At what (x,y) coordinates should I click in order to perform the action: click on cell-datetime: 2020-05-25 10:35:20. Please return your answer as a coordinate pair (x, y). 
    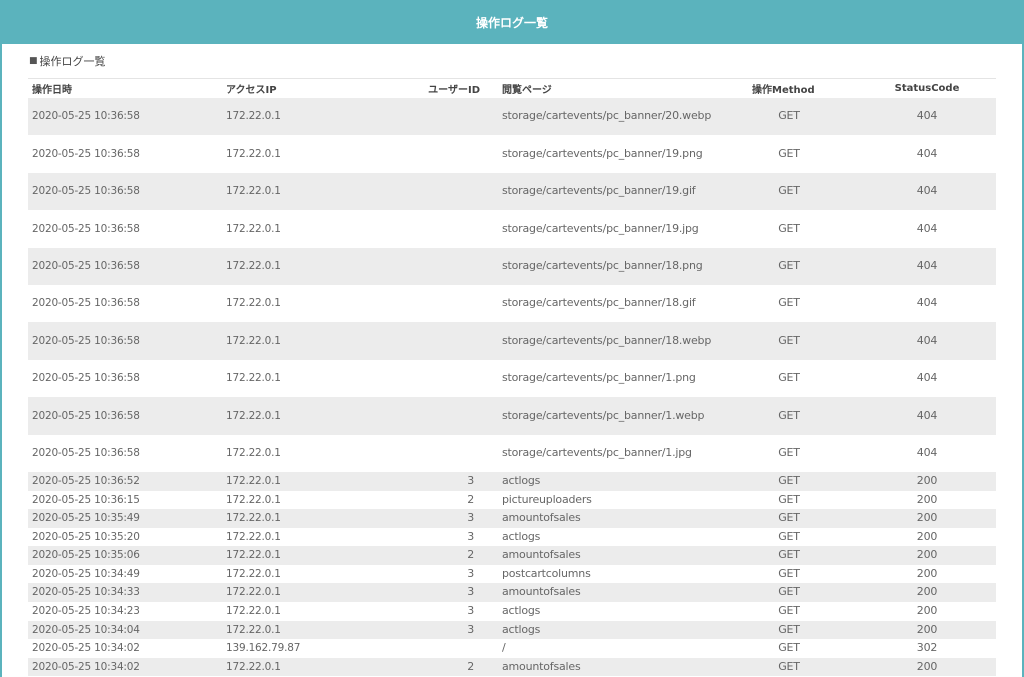
    Looking at the image, I should click on (86, 536).